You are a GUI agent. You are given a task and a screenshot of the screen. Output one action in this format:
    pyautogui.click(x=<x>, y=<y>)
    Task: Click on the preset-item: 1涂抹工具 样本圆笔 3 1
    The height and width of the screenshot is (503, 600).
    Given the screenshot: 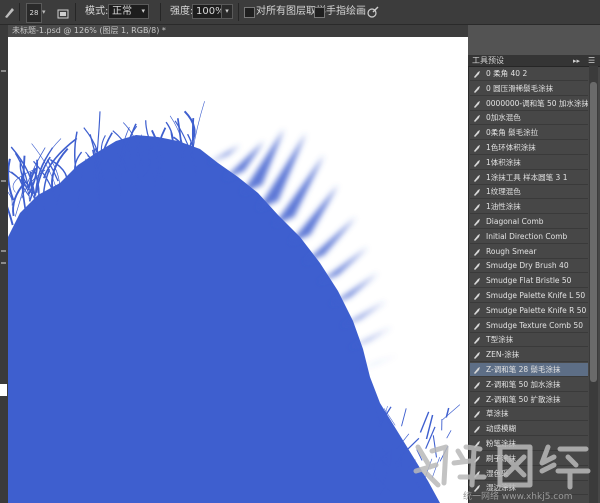 What is the action you would take?
    pyautogui.click(x=529, y=178)
    